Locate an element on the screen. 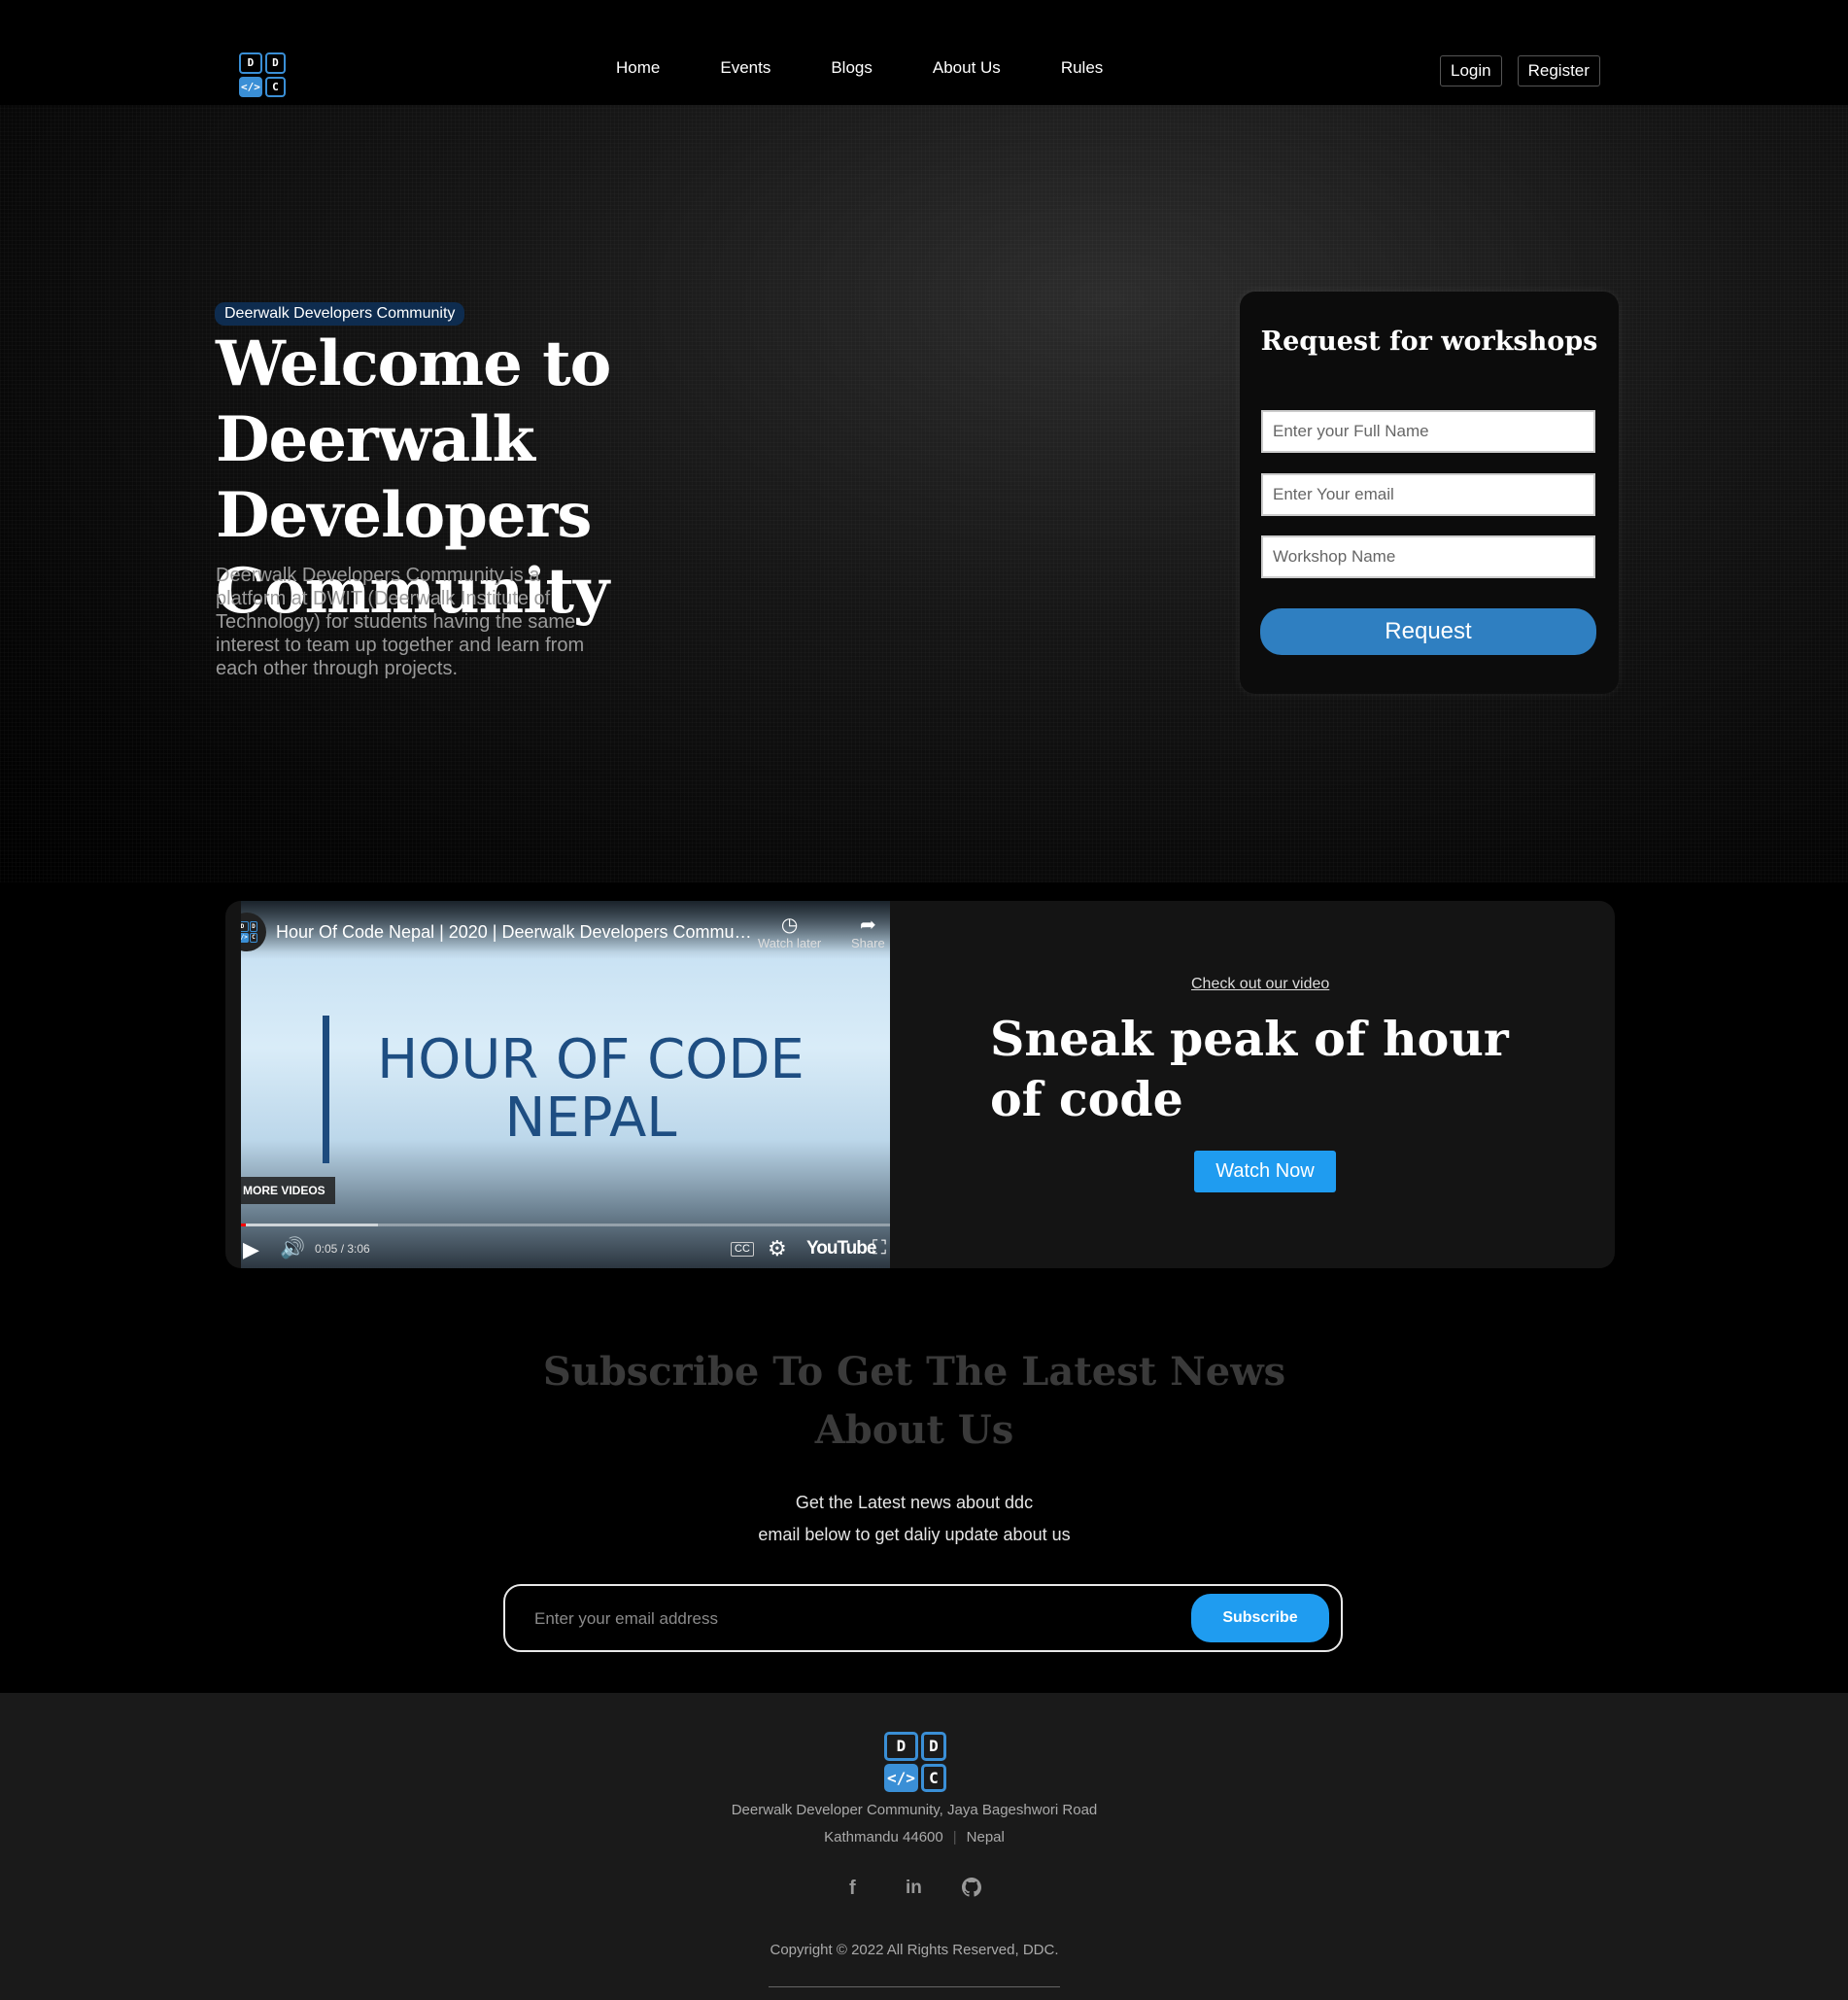  footer-logo: D D </> C is located at coordinates (915, 1762).